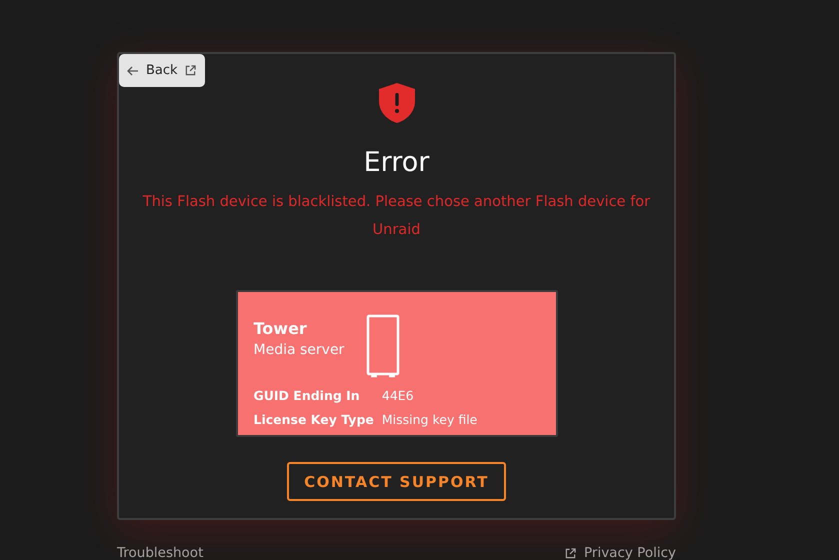 This screenshot has width=839, height=560. What do you see at coordinates (383, 346) in the screenshot?
I see `tower-case-icon` at bounding box center [383, 346].